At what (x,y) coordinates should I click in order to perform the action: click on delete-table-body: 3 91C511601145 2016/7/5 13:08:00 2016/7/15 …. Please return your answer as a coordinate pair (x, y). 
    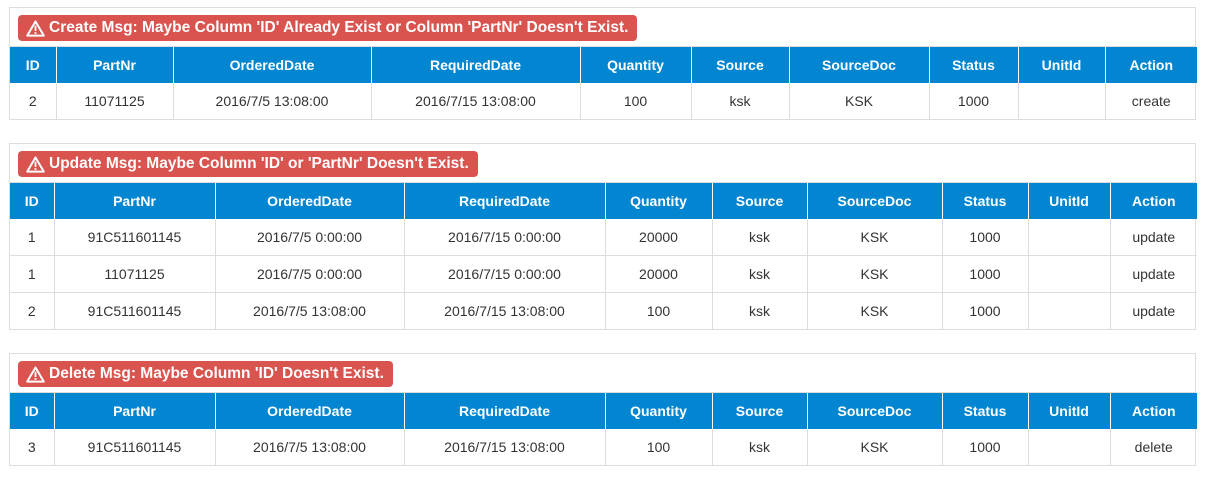
    Looking at the image, I should click on (603, 447).